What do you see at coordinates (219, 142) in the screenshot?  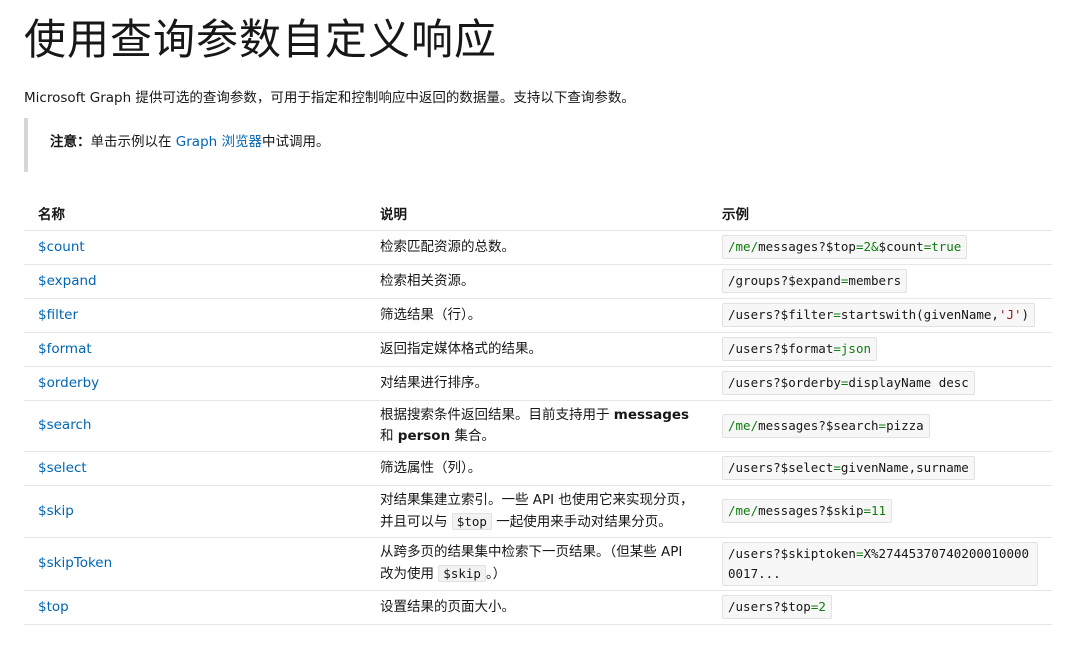 I see `graph-explorer-link: Graph 浏览器` at bounding box center [219, 142].